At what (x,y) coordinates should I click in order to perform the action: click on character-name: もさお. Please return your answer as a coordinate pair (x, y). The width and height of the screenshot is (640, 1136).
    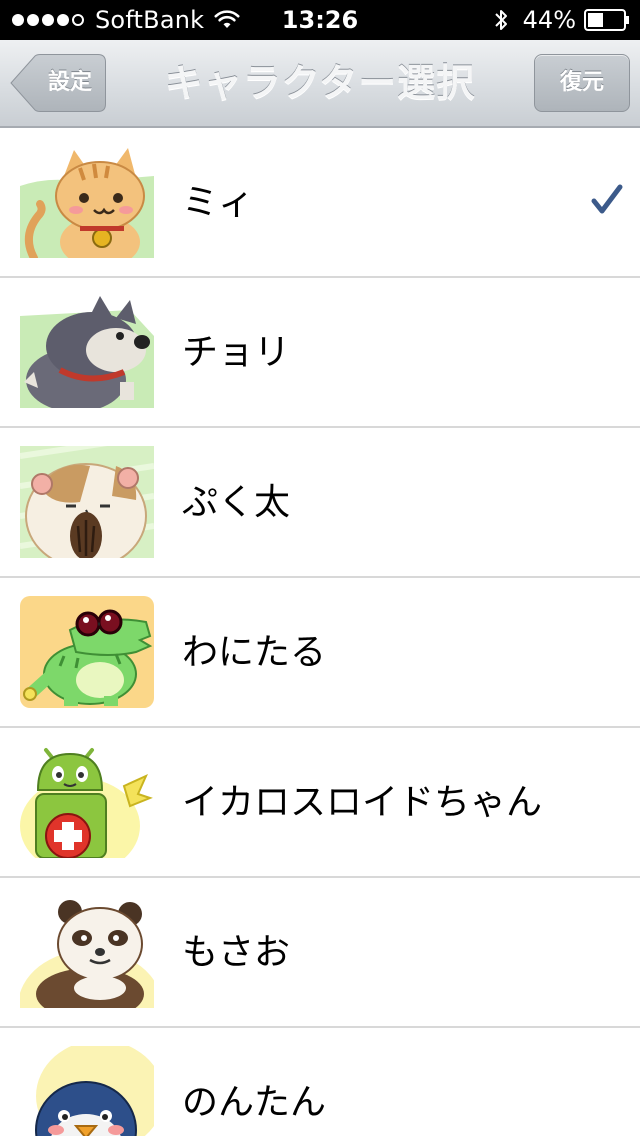
    Looking at the image, I should click on (236, 952).